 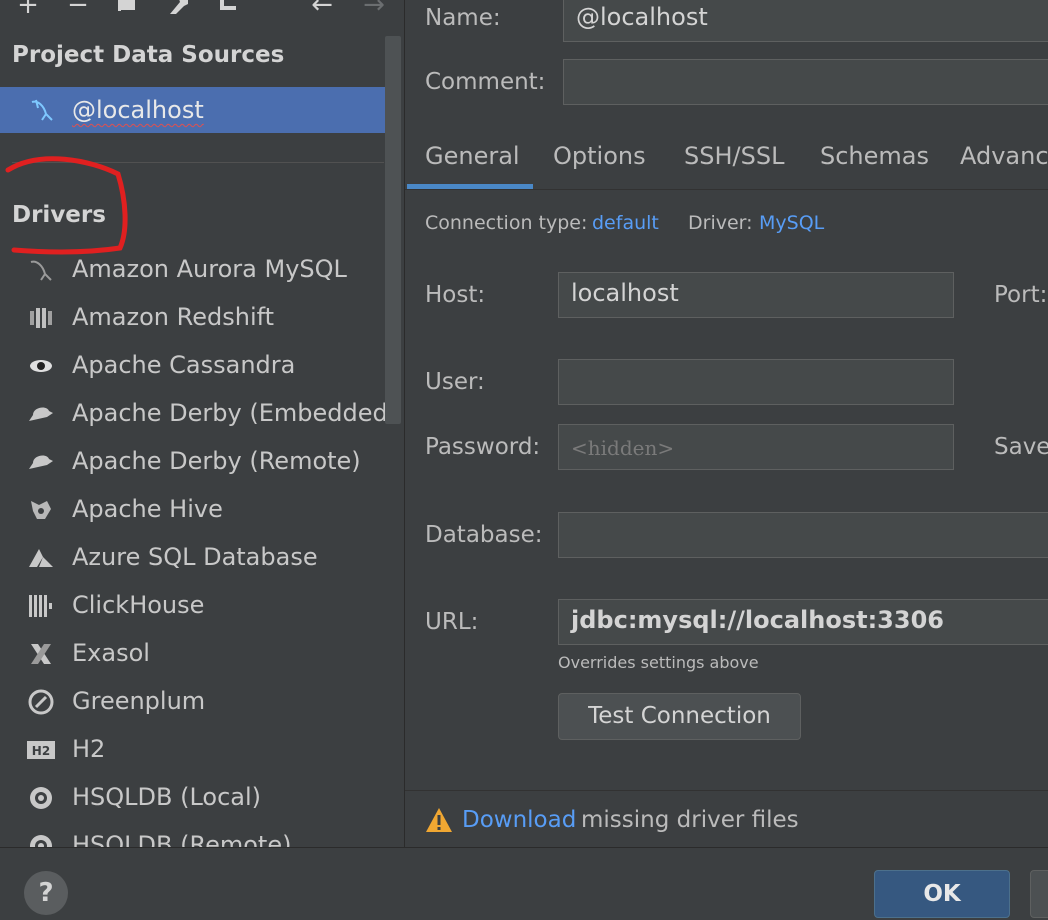 I want to click on dolphin-icon, so click(x=41, y=270).